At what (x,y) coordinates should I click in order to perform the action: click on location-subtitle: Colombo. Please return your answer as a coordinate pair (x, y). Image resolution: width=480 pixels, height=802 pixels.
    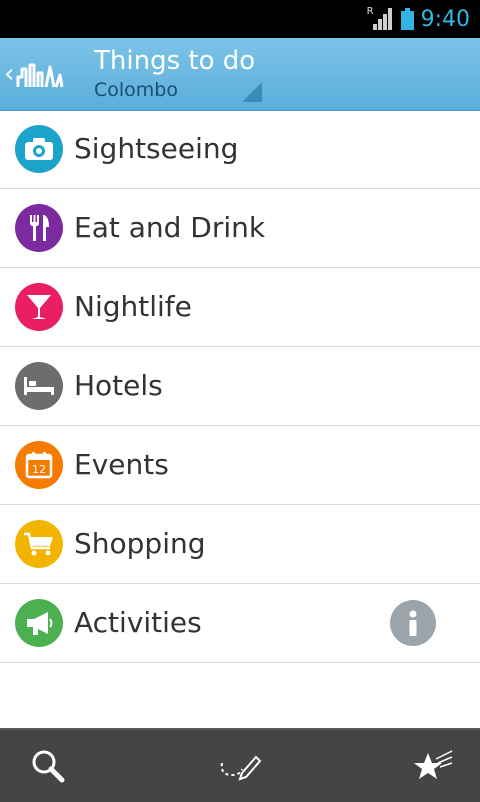
    Looking at the image, I should click on (136, 90).